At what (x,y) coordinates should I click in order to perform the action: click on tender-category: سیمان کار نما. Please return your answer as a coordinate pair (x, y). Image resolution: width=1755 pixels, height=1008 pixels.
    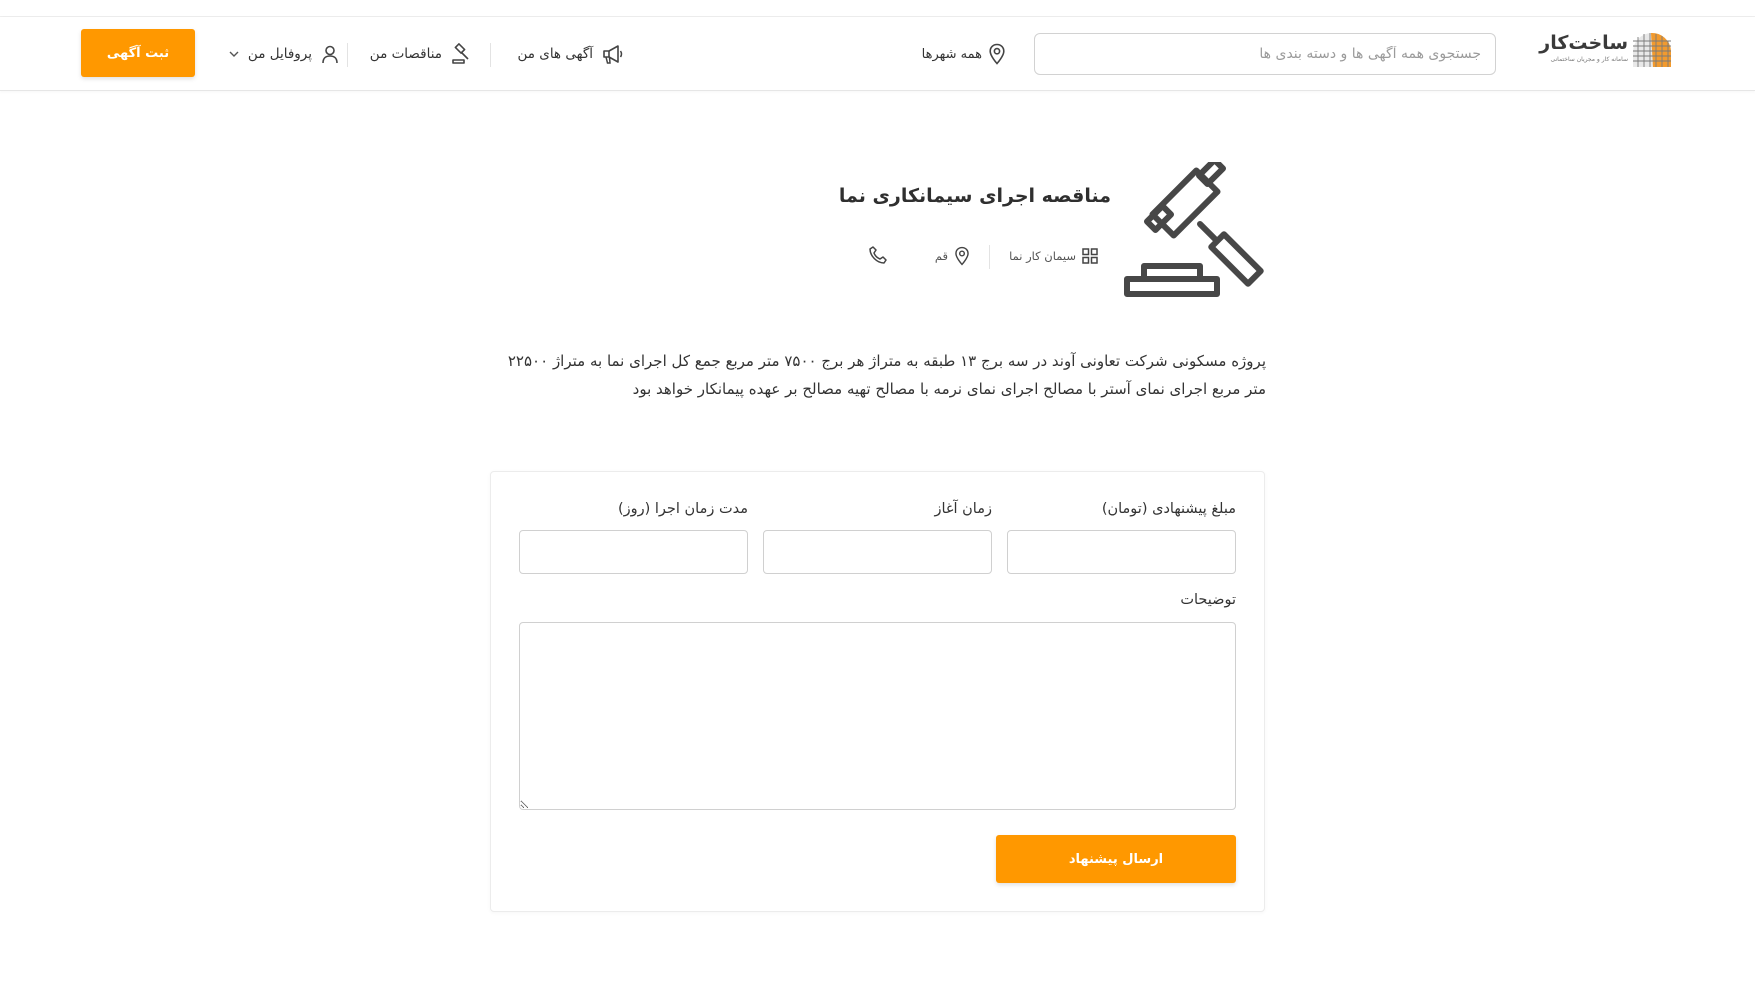
    Looking at the image, I should click on (1053, 256).